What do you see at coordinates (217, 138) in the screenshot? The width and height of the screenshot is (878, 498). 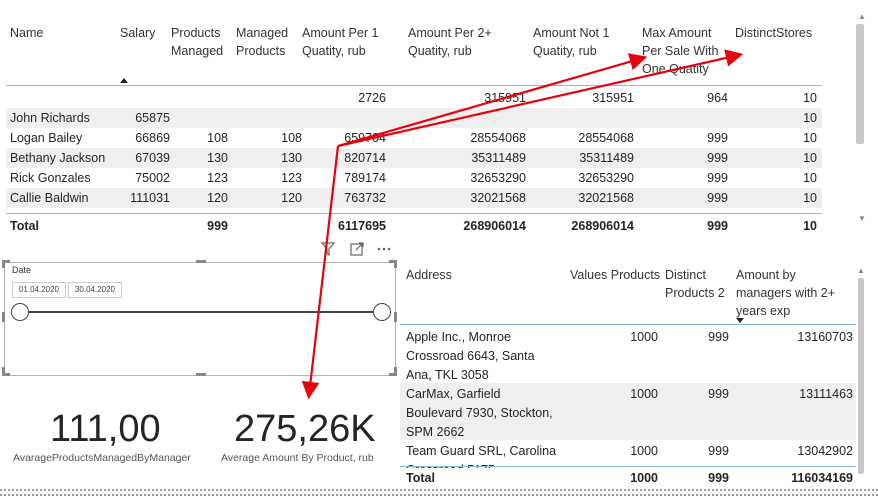 I see `cell-pm: 108` at bounding box center [217, 138].